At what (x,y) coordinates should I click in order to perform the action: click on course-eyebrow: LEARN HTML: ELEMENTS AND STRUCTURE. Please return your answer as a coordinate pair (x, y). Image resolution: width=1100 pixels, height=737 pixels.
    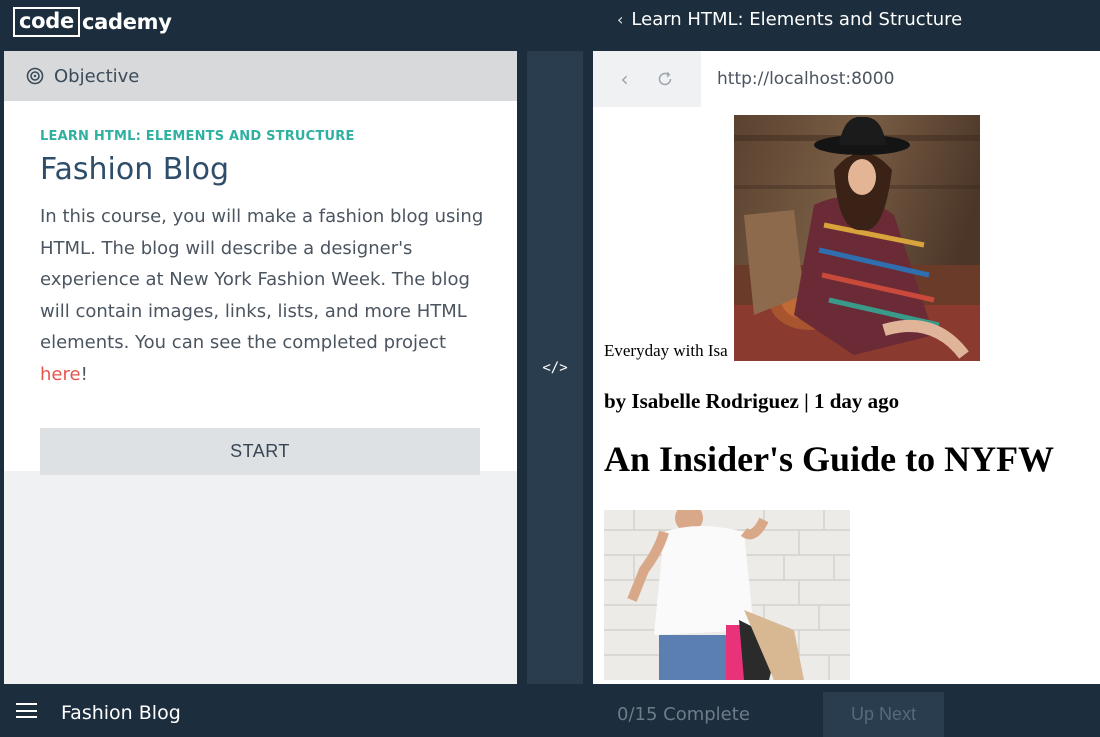
    Looking at the image, I should click on (197, 136).